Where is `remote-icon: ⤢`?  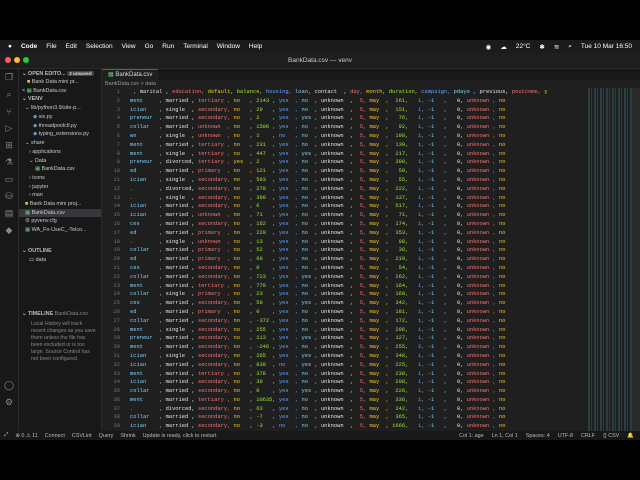
remote-icon: ⤢ is located at coordinates (6, 435).